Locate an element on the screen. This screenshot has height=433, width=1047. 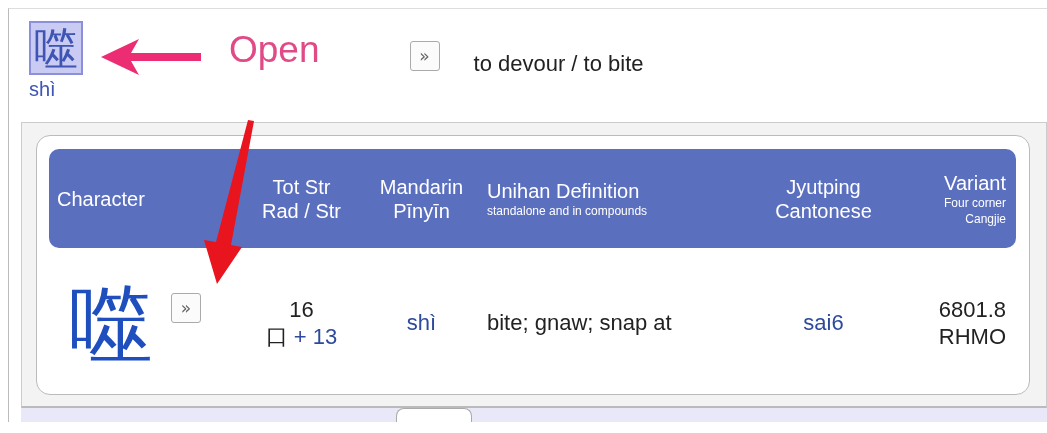
definition-text: to devour / to bite is located at coordinates (558, 64).